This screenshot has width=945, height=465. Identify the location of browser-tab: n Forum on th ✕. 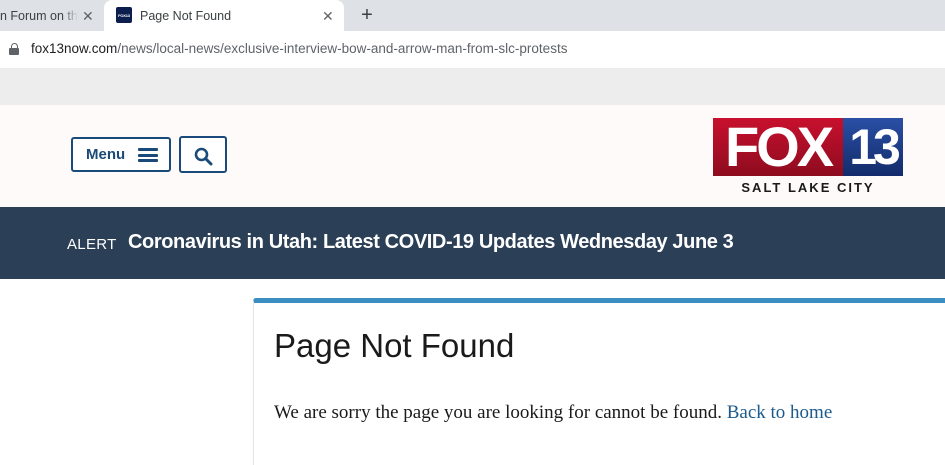
(51, 15).